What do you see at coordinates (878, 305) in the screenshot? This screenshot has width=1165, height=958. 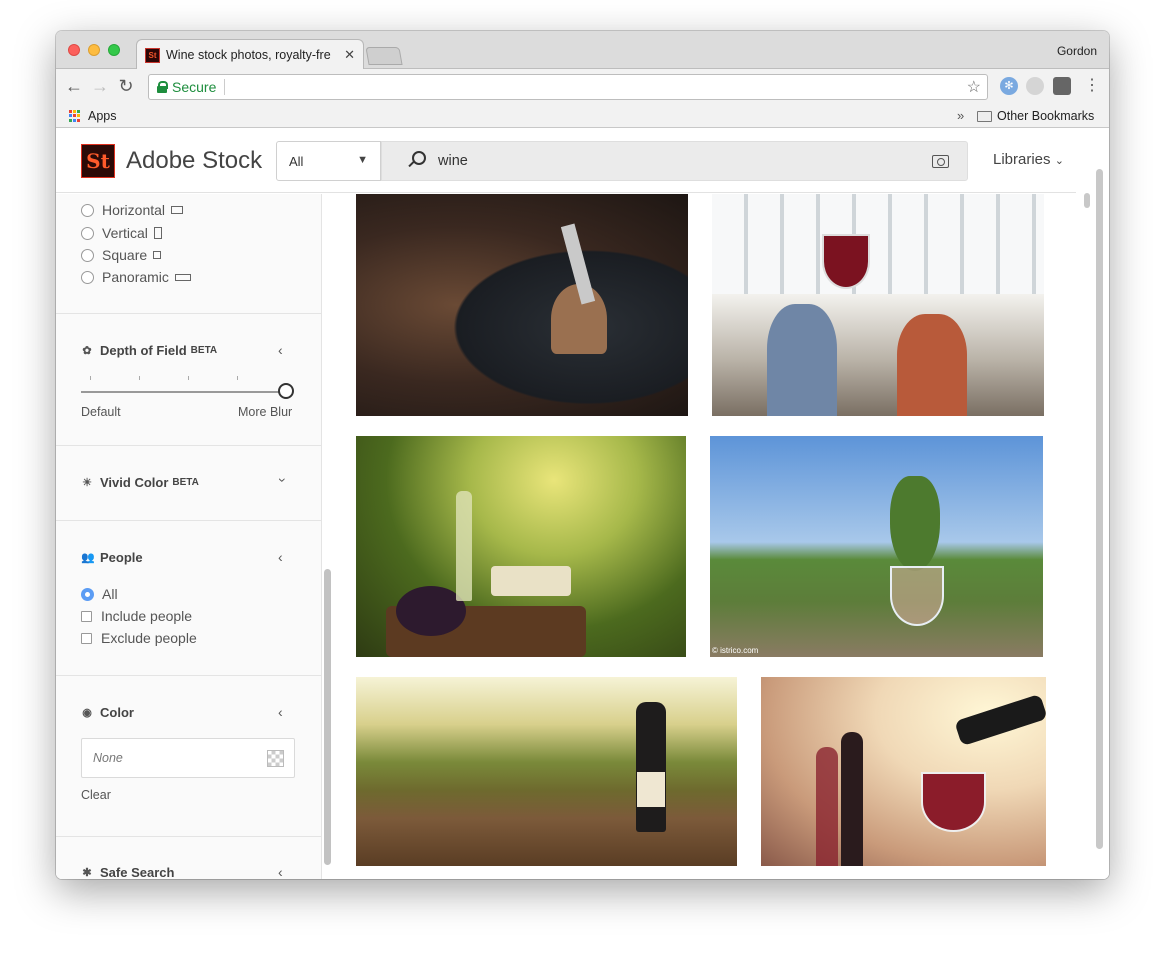 I see `photo-couple-red-wine` at bounding box center [878, 305].